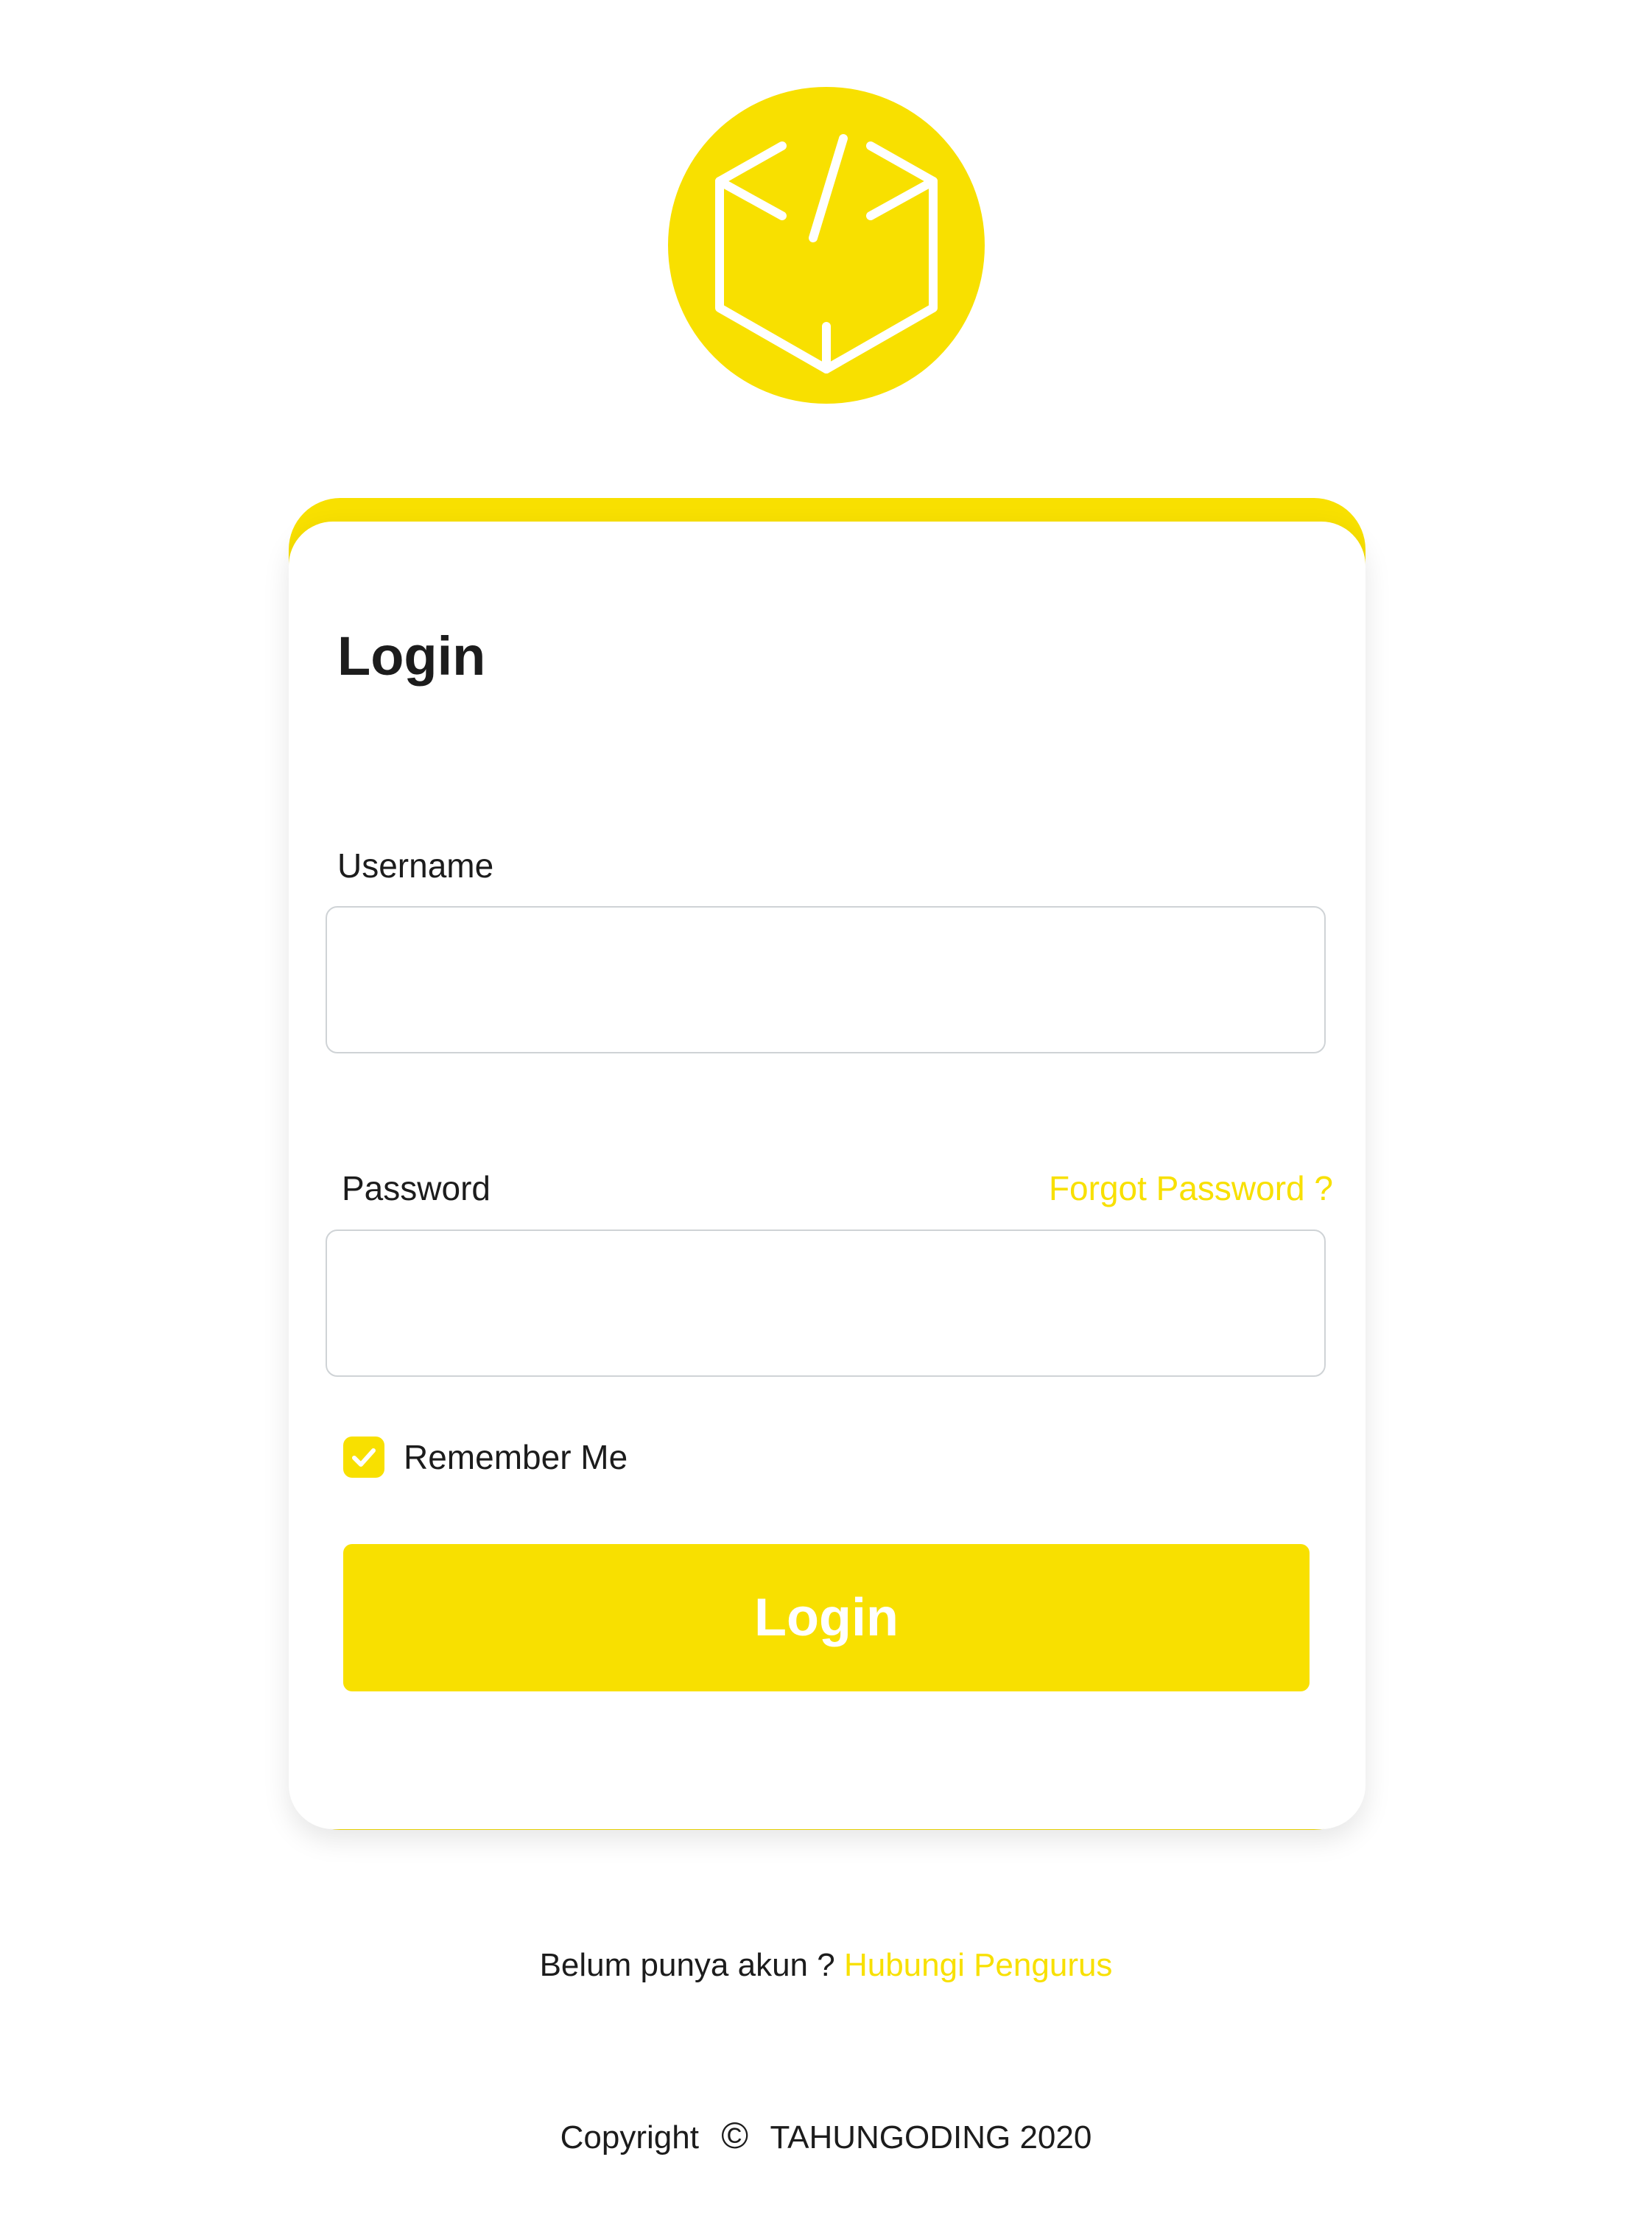 The width and height of the screenshot is (1652, 2238). Describe the element at coordinates (931, 2137) in the screenshot. I see `copyright-text: TAHUNGODING 2020` at that location.